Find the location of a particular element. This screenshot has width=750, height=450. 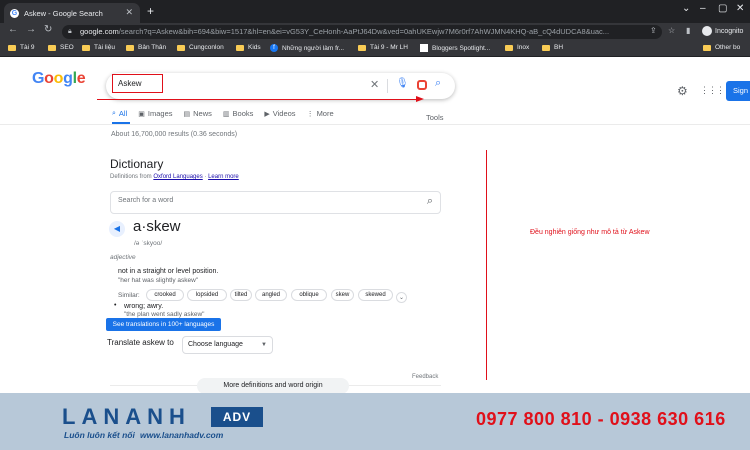

bookmark-item: Inox is located at coordinates (517, 47).